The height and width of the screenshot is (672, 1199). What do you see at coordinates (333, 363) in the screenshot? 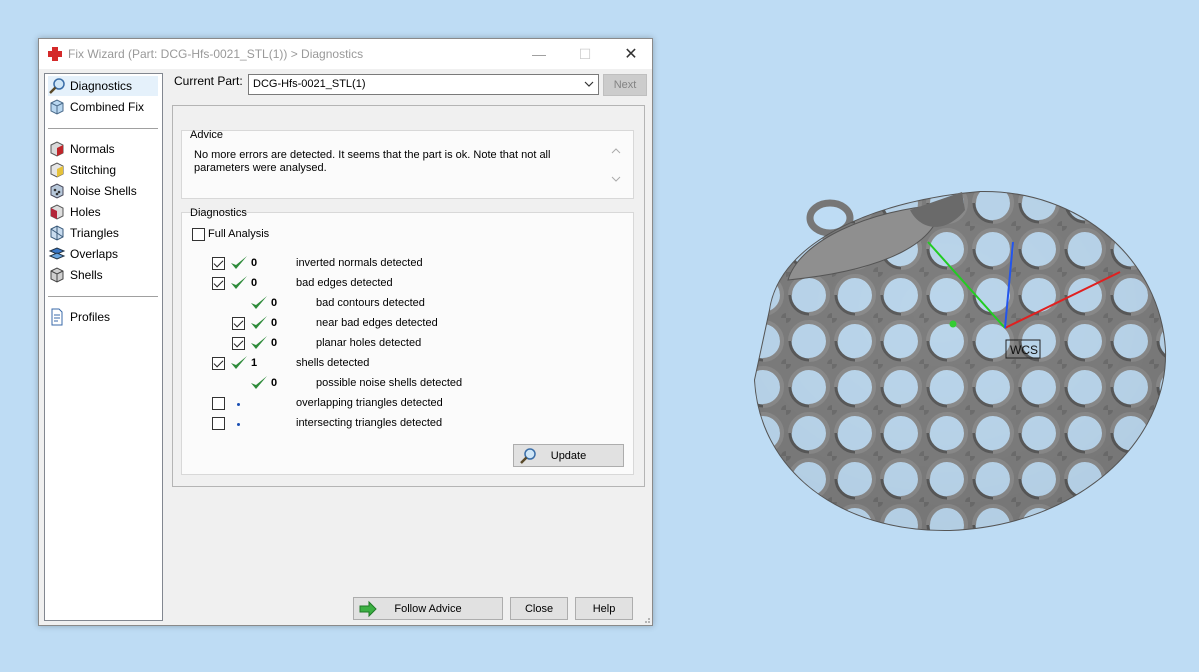
I see `diagnostic-label: shells detected` at bounding box center [333, 363].